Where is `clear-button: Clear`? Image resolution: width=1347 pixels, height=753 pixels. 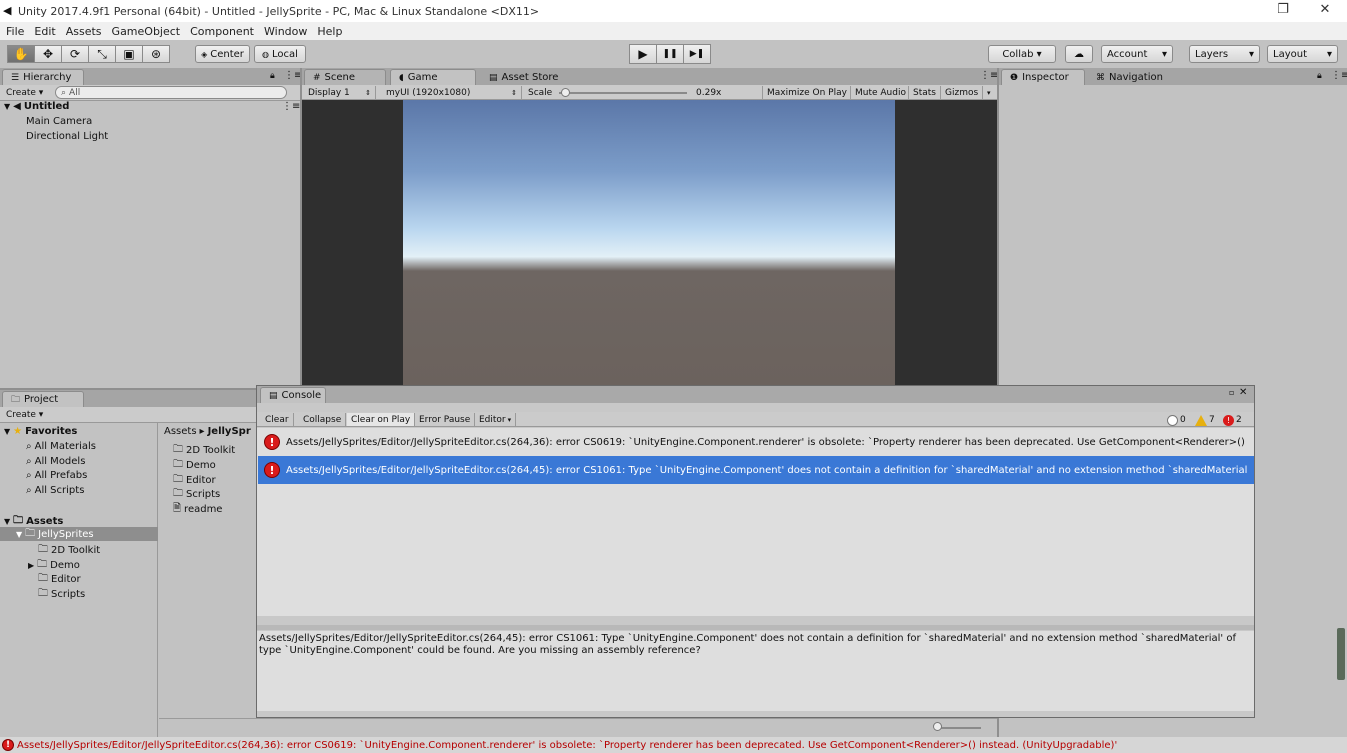 clear-button: Clear is located at coordinates (277, 419).